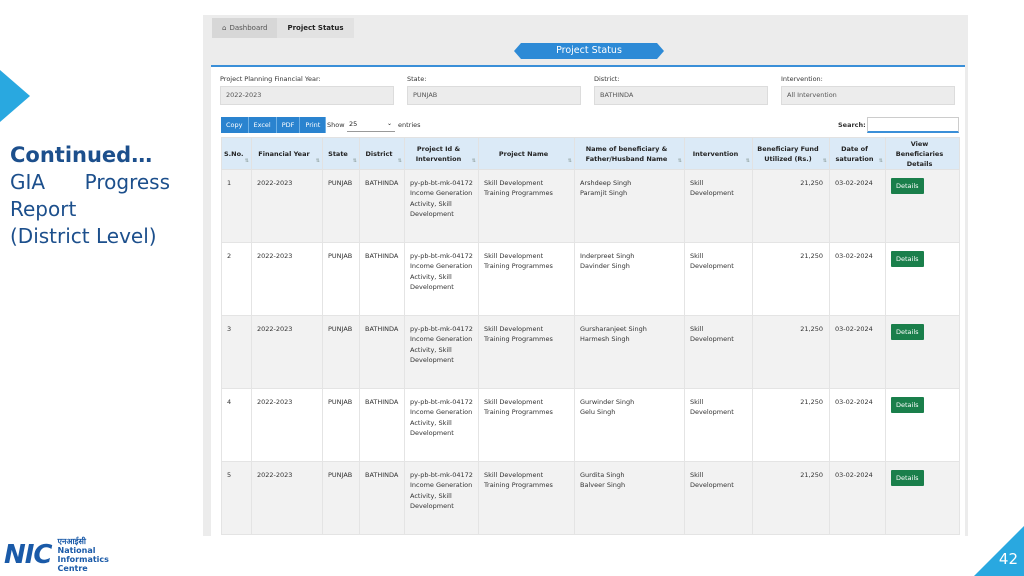 The height and width of the screenshot is (576, 1024). What do you see at coordinates (382, 153) in the screenshot?
I see `th-district: District ⇅` at bounding box center [382, 153].